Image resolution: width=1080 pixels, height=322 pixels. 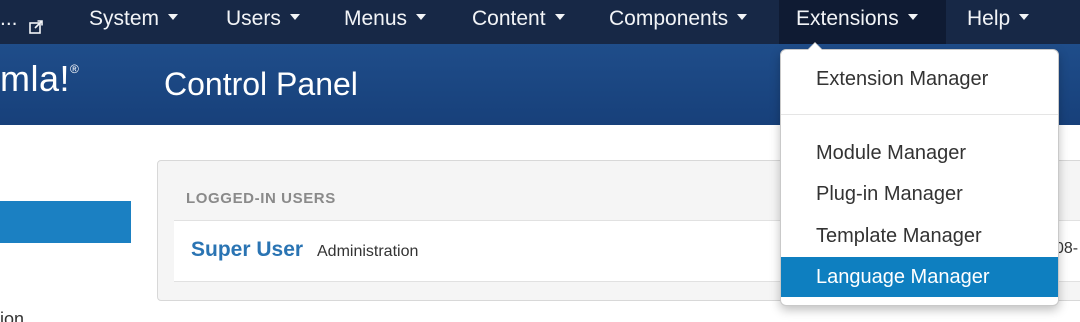 What do you see at coordinates (368, 251) in the screenshot?
I see `user-client: Administration` at bounding box center [368, 251].